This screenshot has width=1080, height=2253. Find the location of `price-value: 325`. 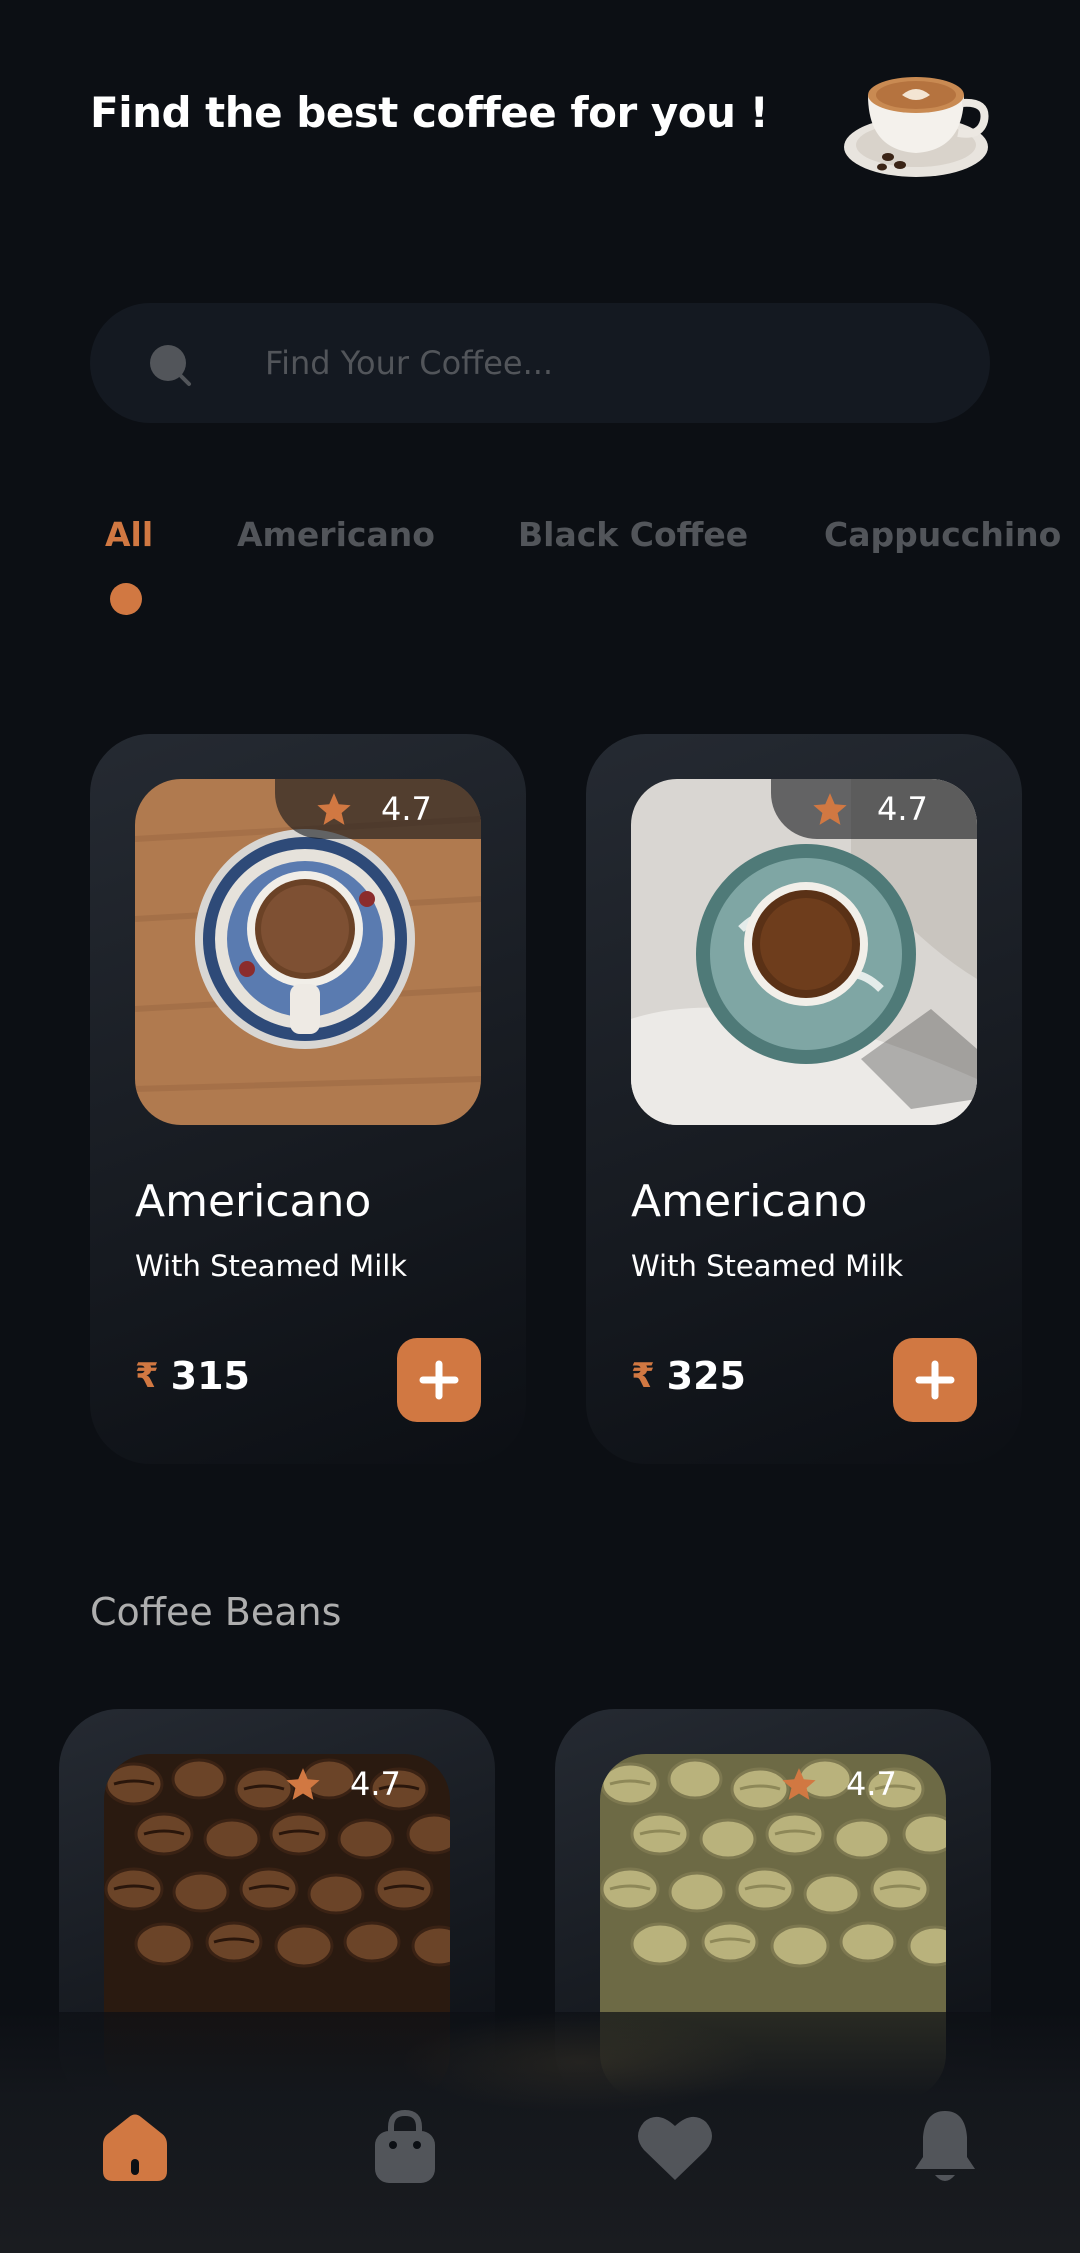

price-value: 325 is located at coordinates (706, 1376).